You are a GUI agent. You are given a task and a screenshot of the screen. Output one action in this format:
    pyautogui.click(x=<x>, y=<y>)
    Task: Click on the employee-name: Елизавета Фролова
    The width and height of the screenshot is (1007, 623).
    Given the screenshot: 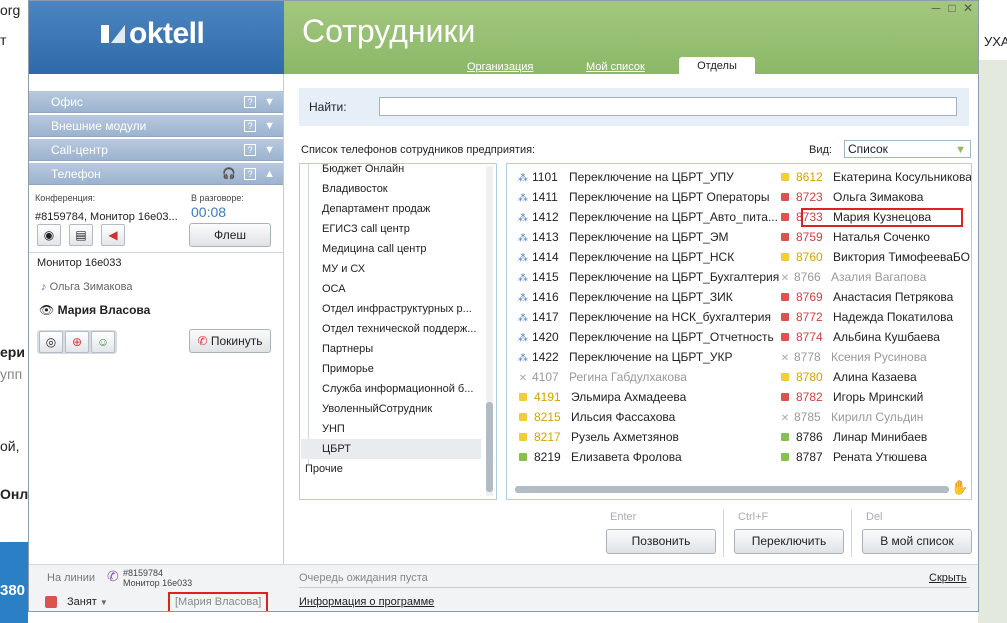 What is the action you would take?
    pyautogui.click(x=626, y=457)
    